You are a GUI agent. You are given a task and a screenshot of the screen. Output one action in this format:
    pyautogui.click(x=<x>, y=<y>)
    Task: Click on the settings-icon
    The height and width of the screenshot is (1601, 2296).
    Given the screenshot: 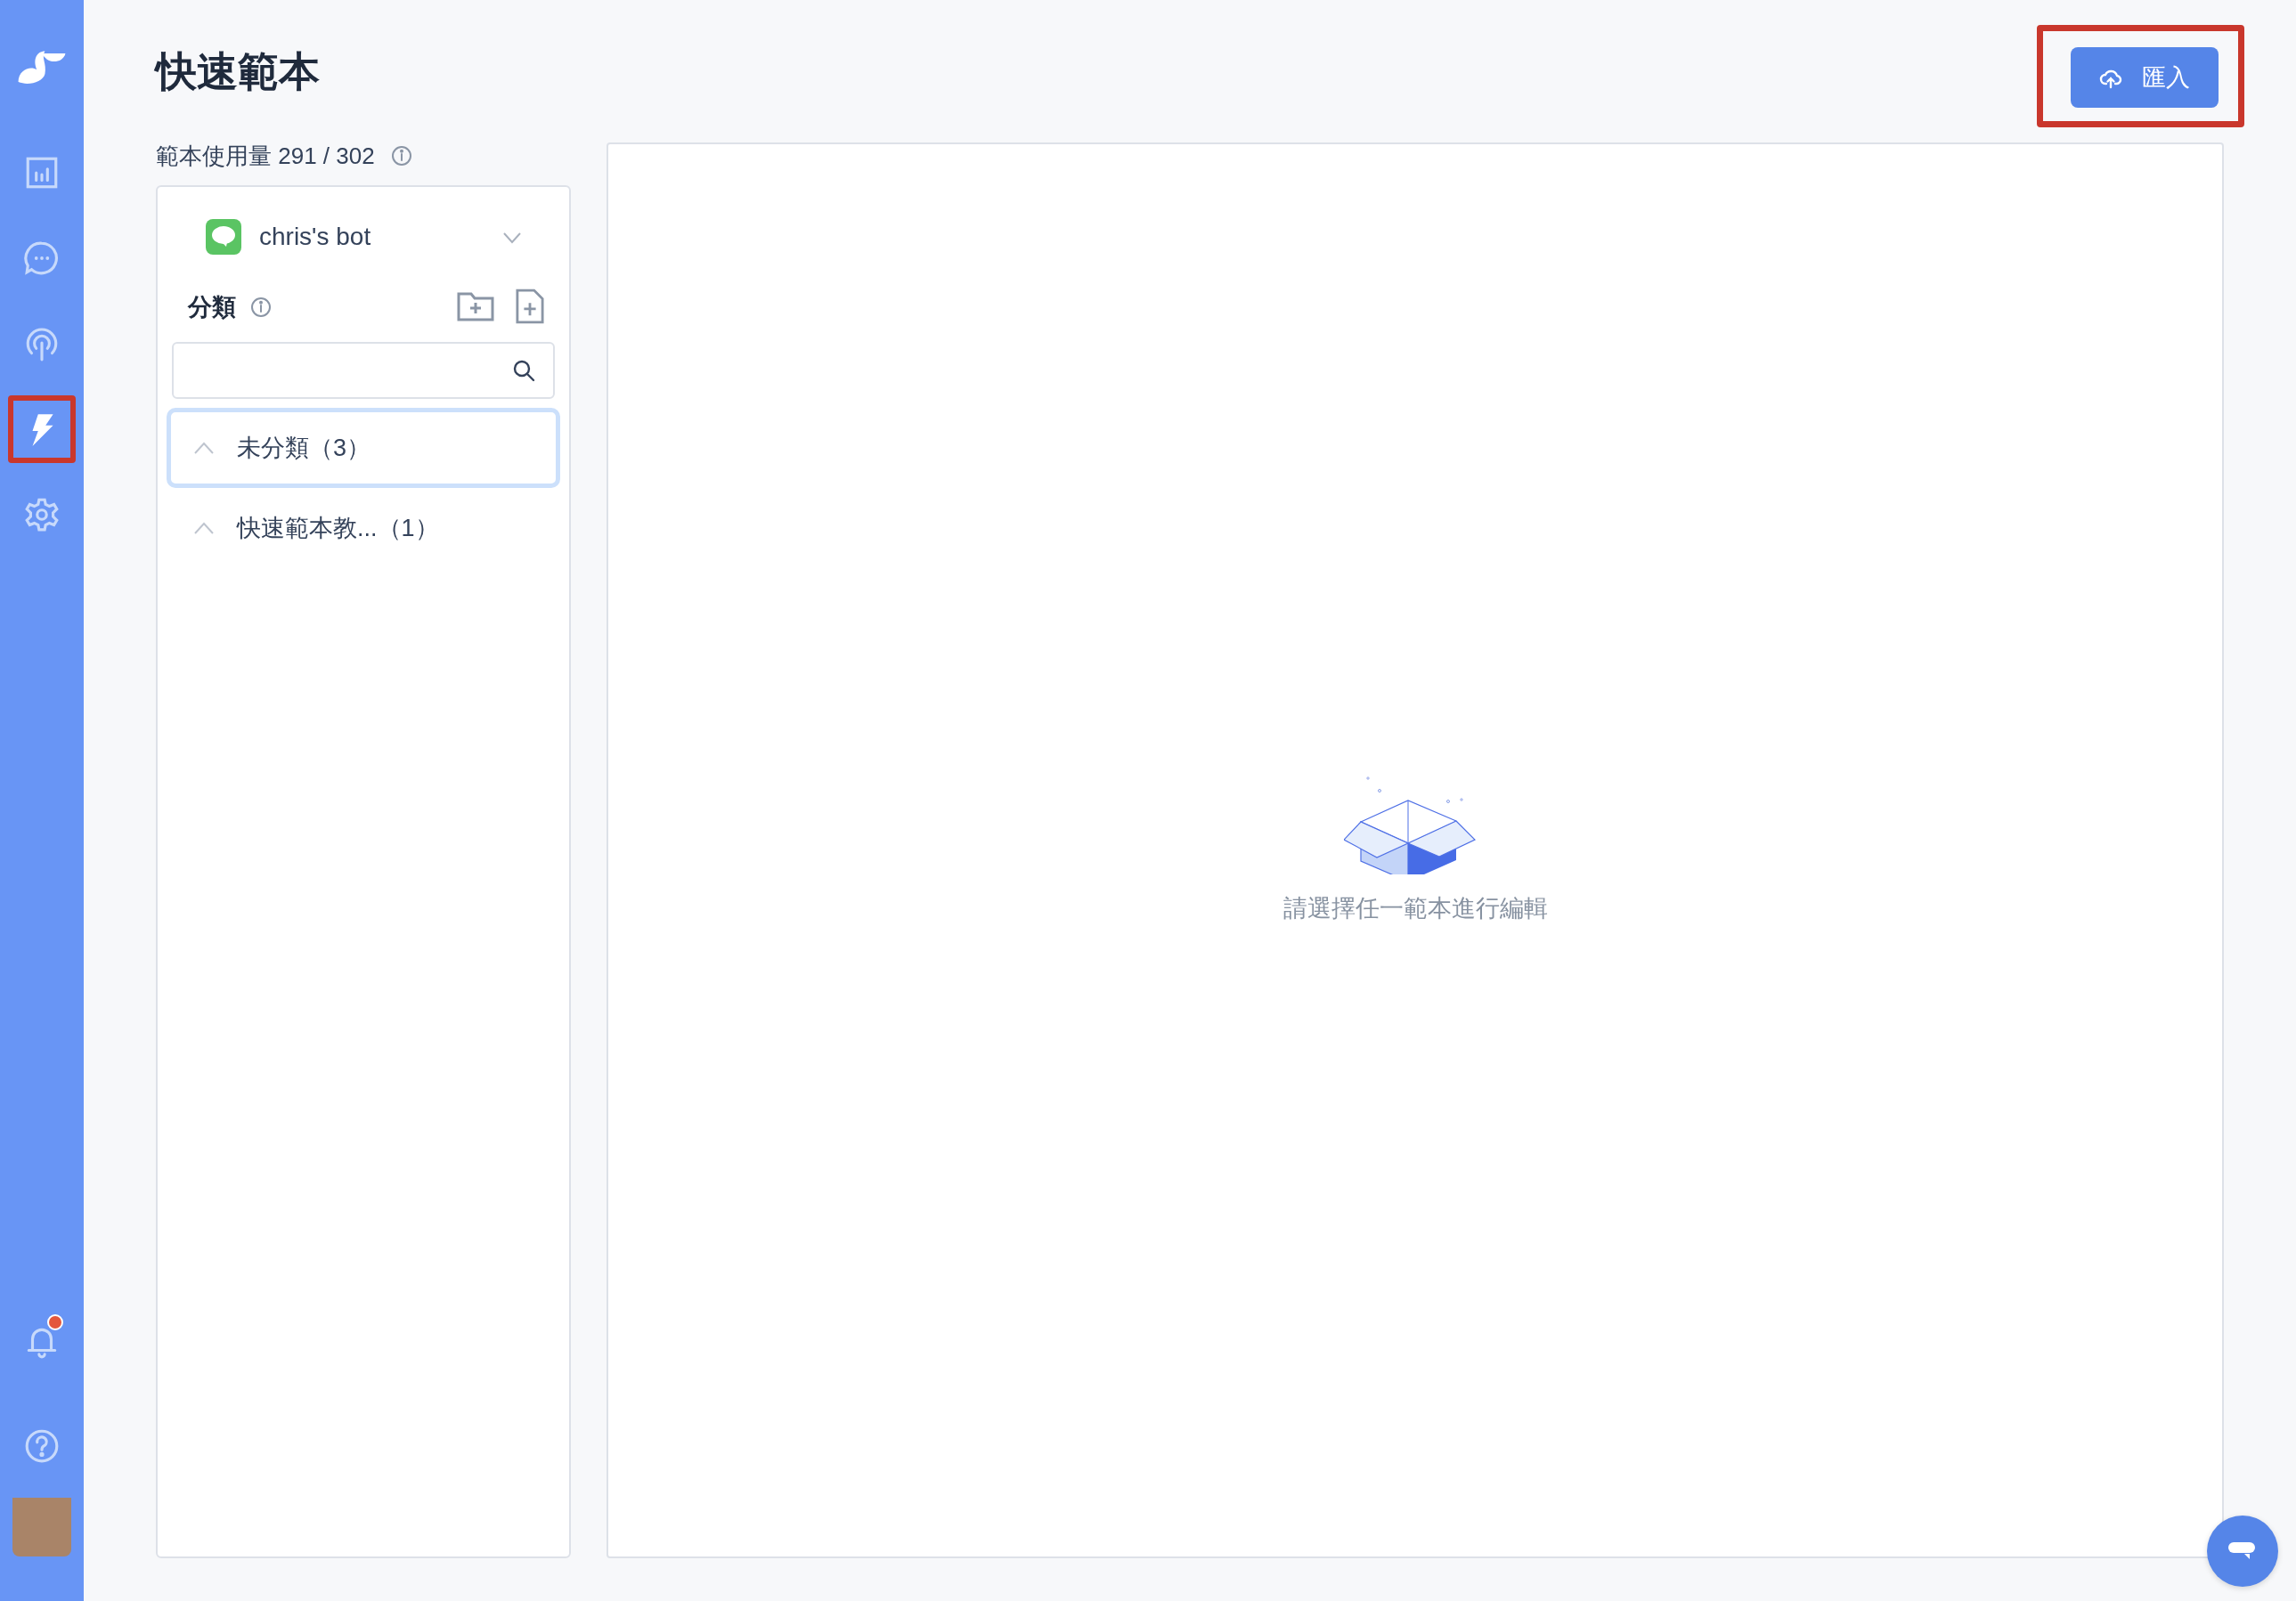 What is the action you would take?
    pyautogui.click(x=42, y=514)
    